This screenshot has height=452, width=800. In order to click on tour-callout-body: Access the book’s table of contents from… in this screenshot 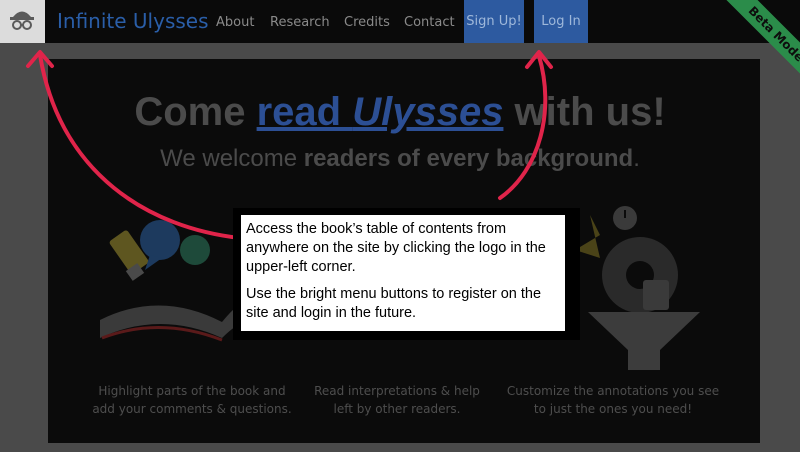, I will do `click(403, 273)`.